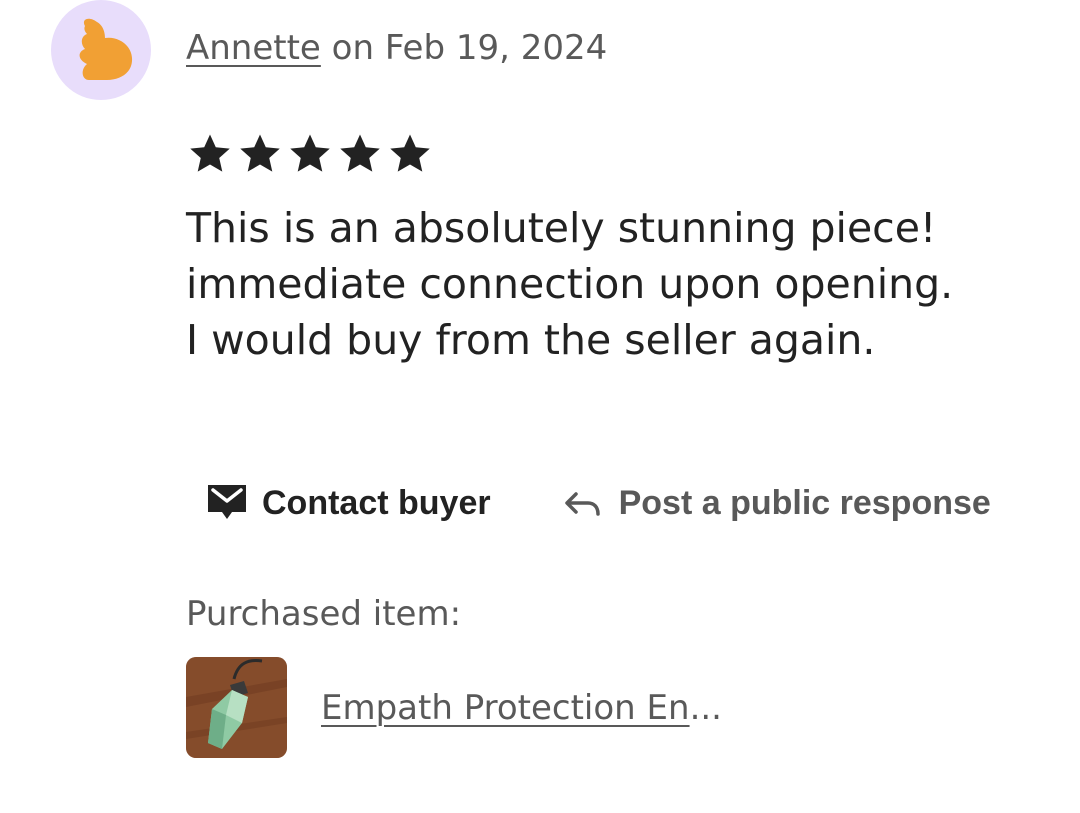  I want to click on hand-avatar-icon, so click(106, 49).